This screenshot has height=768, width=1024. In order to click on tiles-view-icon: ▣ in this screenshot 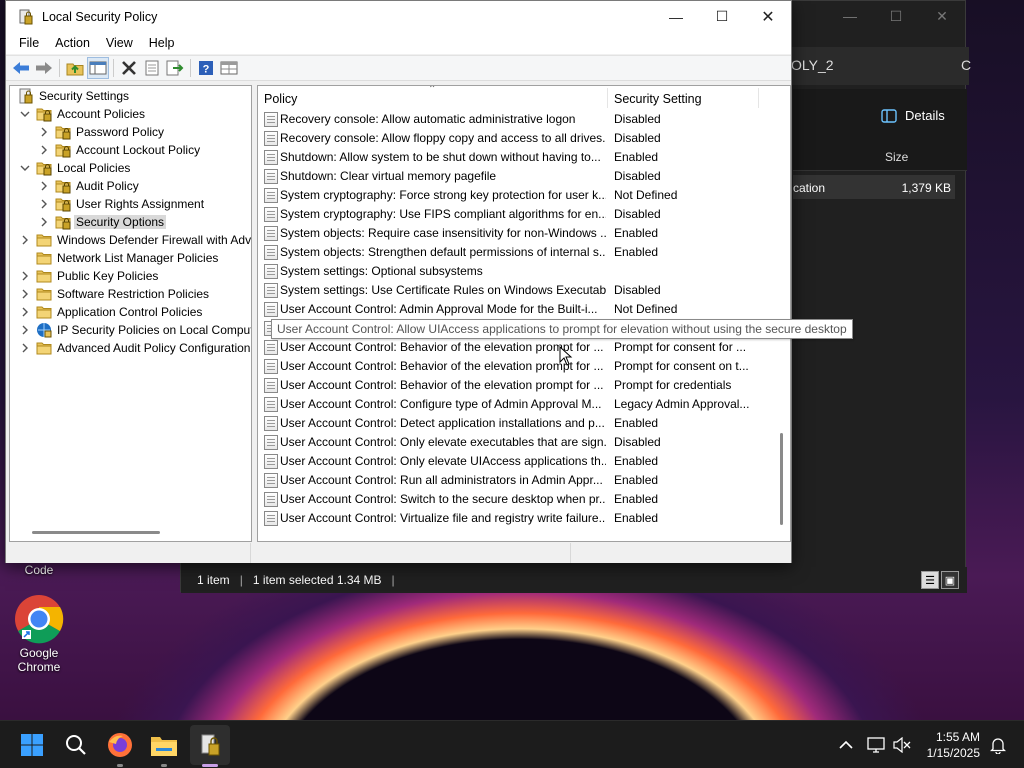, I will do `click(950, 580)`.